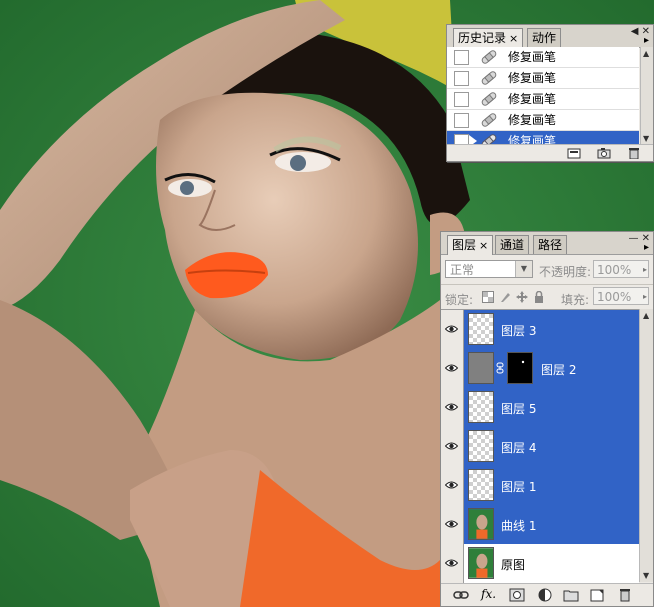 The width and height of the screenshot is (654, 607). I want to click on fill-value: 100%, so click(614, 297).